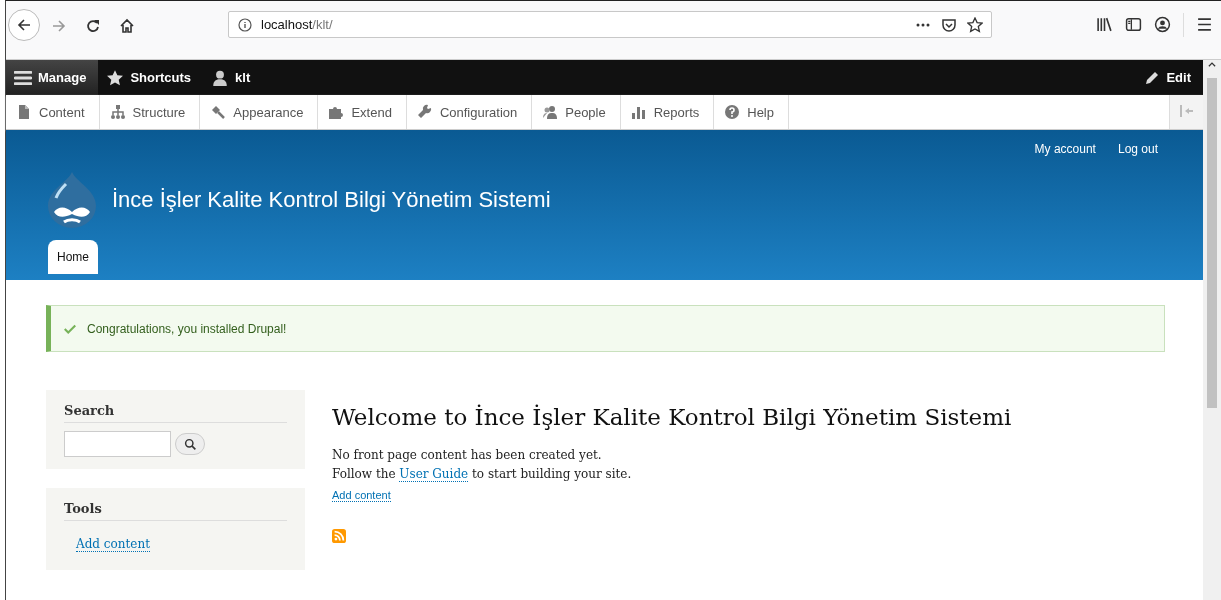 The width and height of the screenshot is (1221, 600). I want to click on search-icon, so click(190, 444).